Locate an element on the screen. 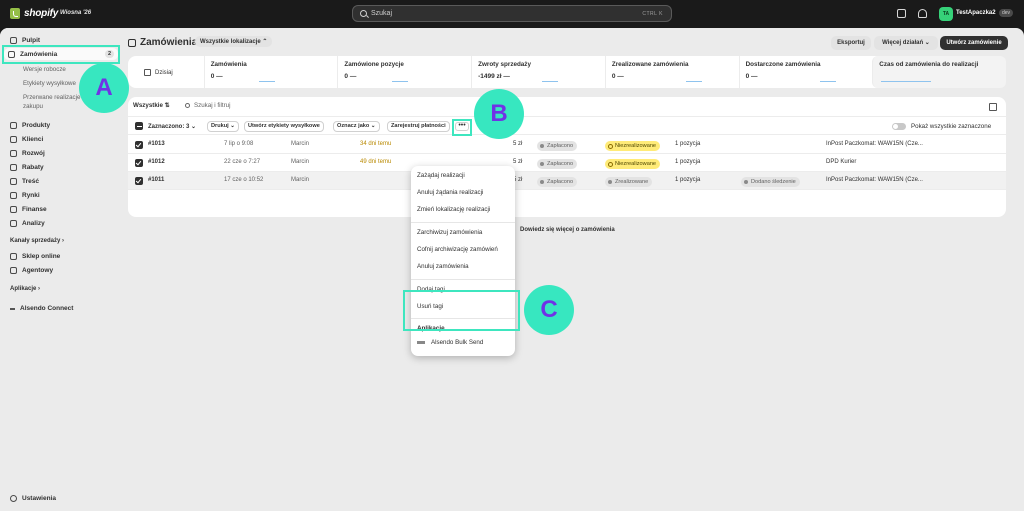  search-shortcut: CTRL K is located at coordinates (652, 14).